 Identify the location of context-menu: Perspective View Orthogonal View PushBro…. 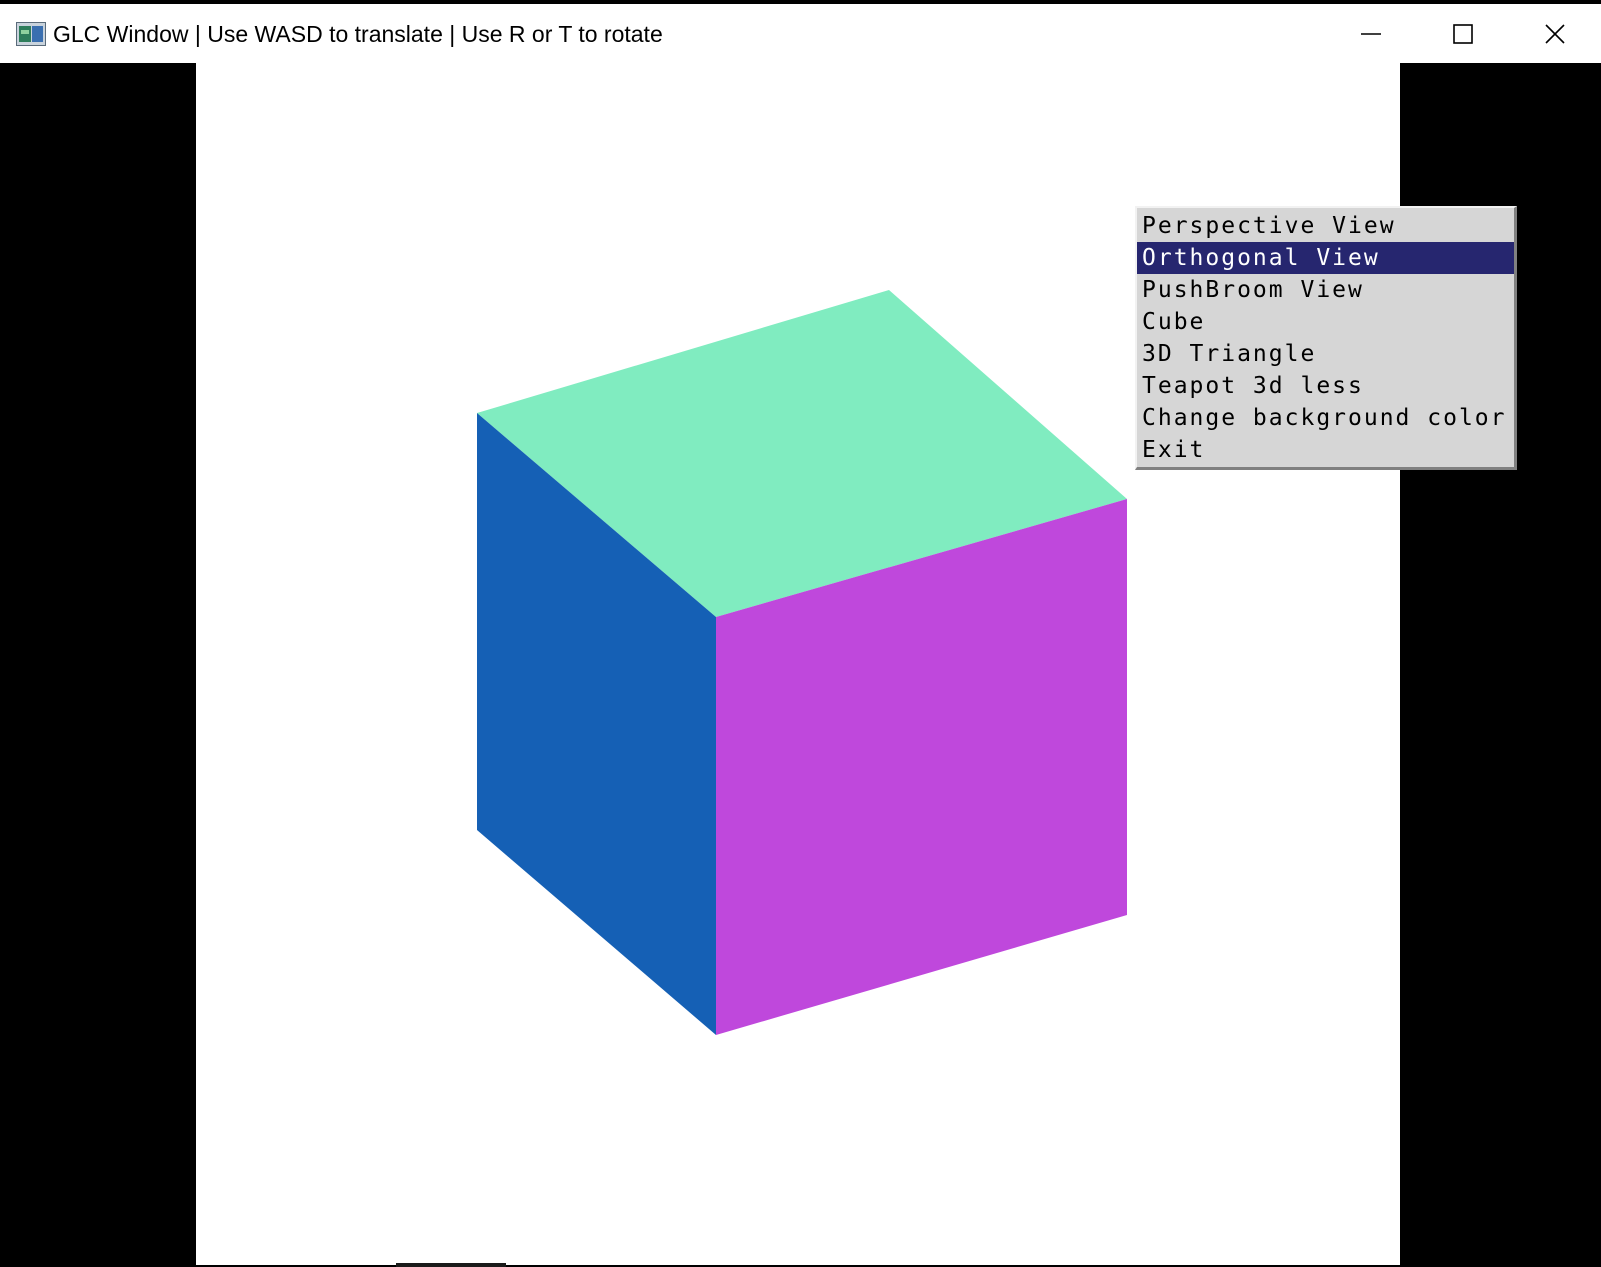
(1326, 338).